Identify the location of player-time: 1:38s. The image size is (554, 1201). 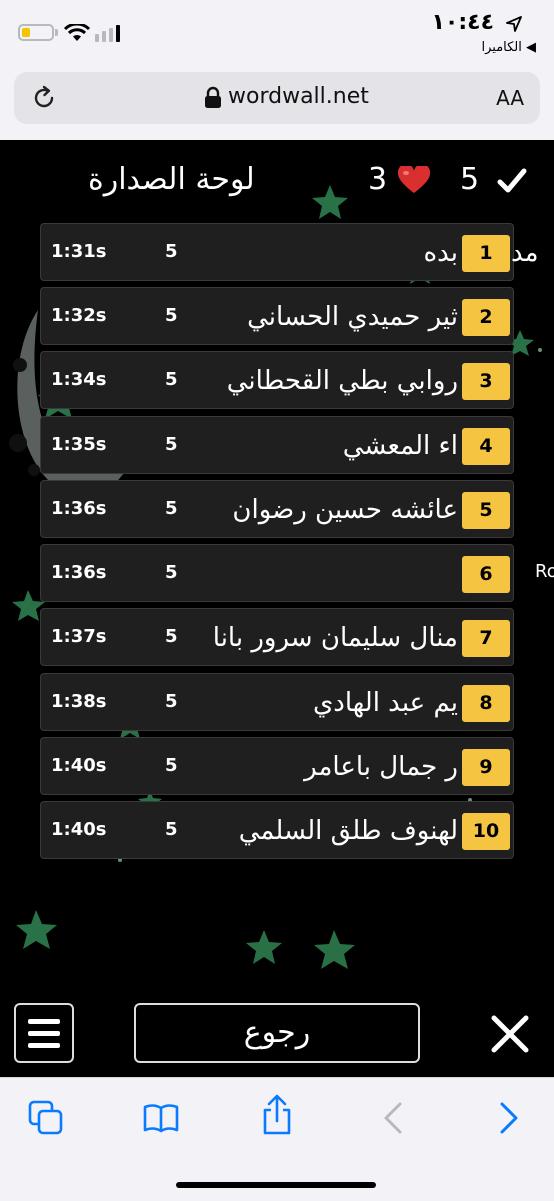
(79, 701).